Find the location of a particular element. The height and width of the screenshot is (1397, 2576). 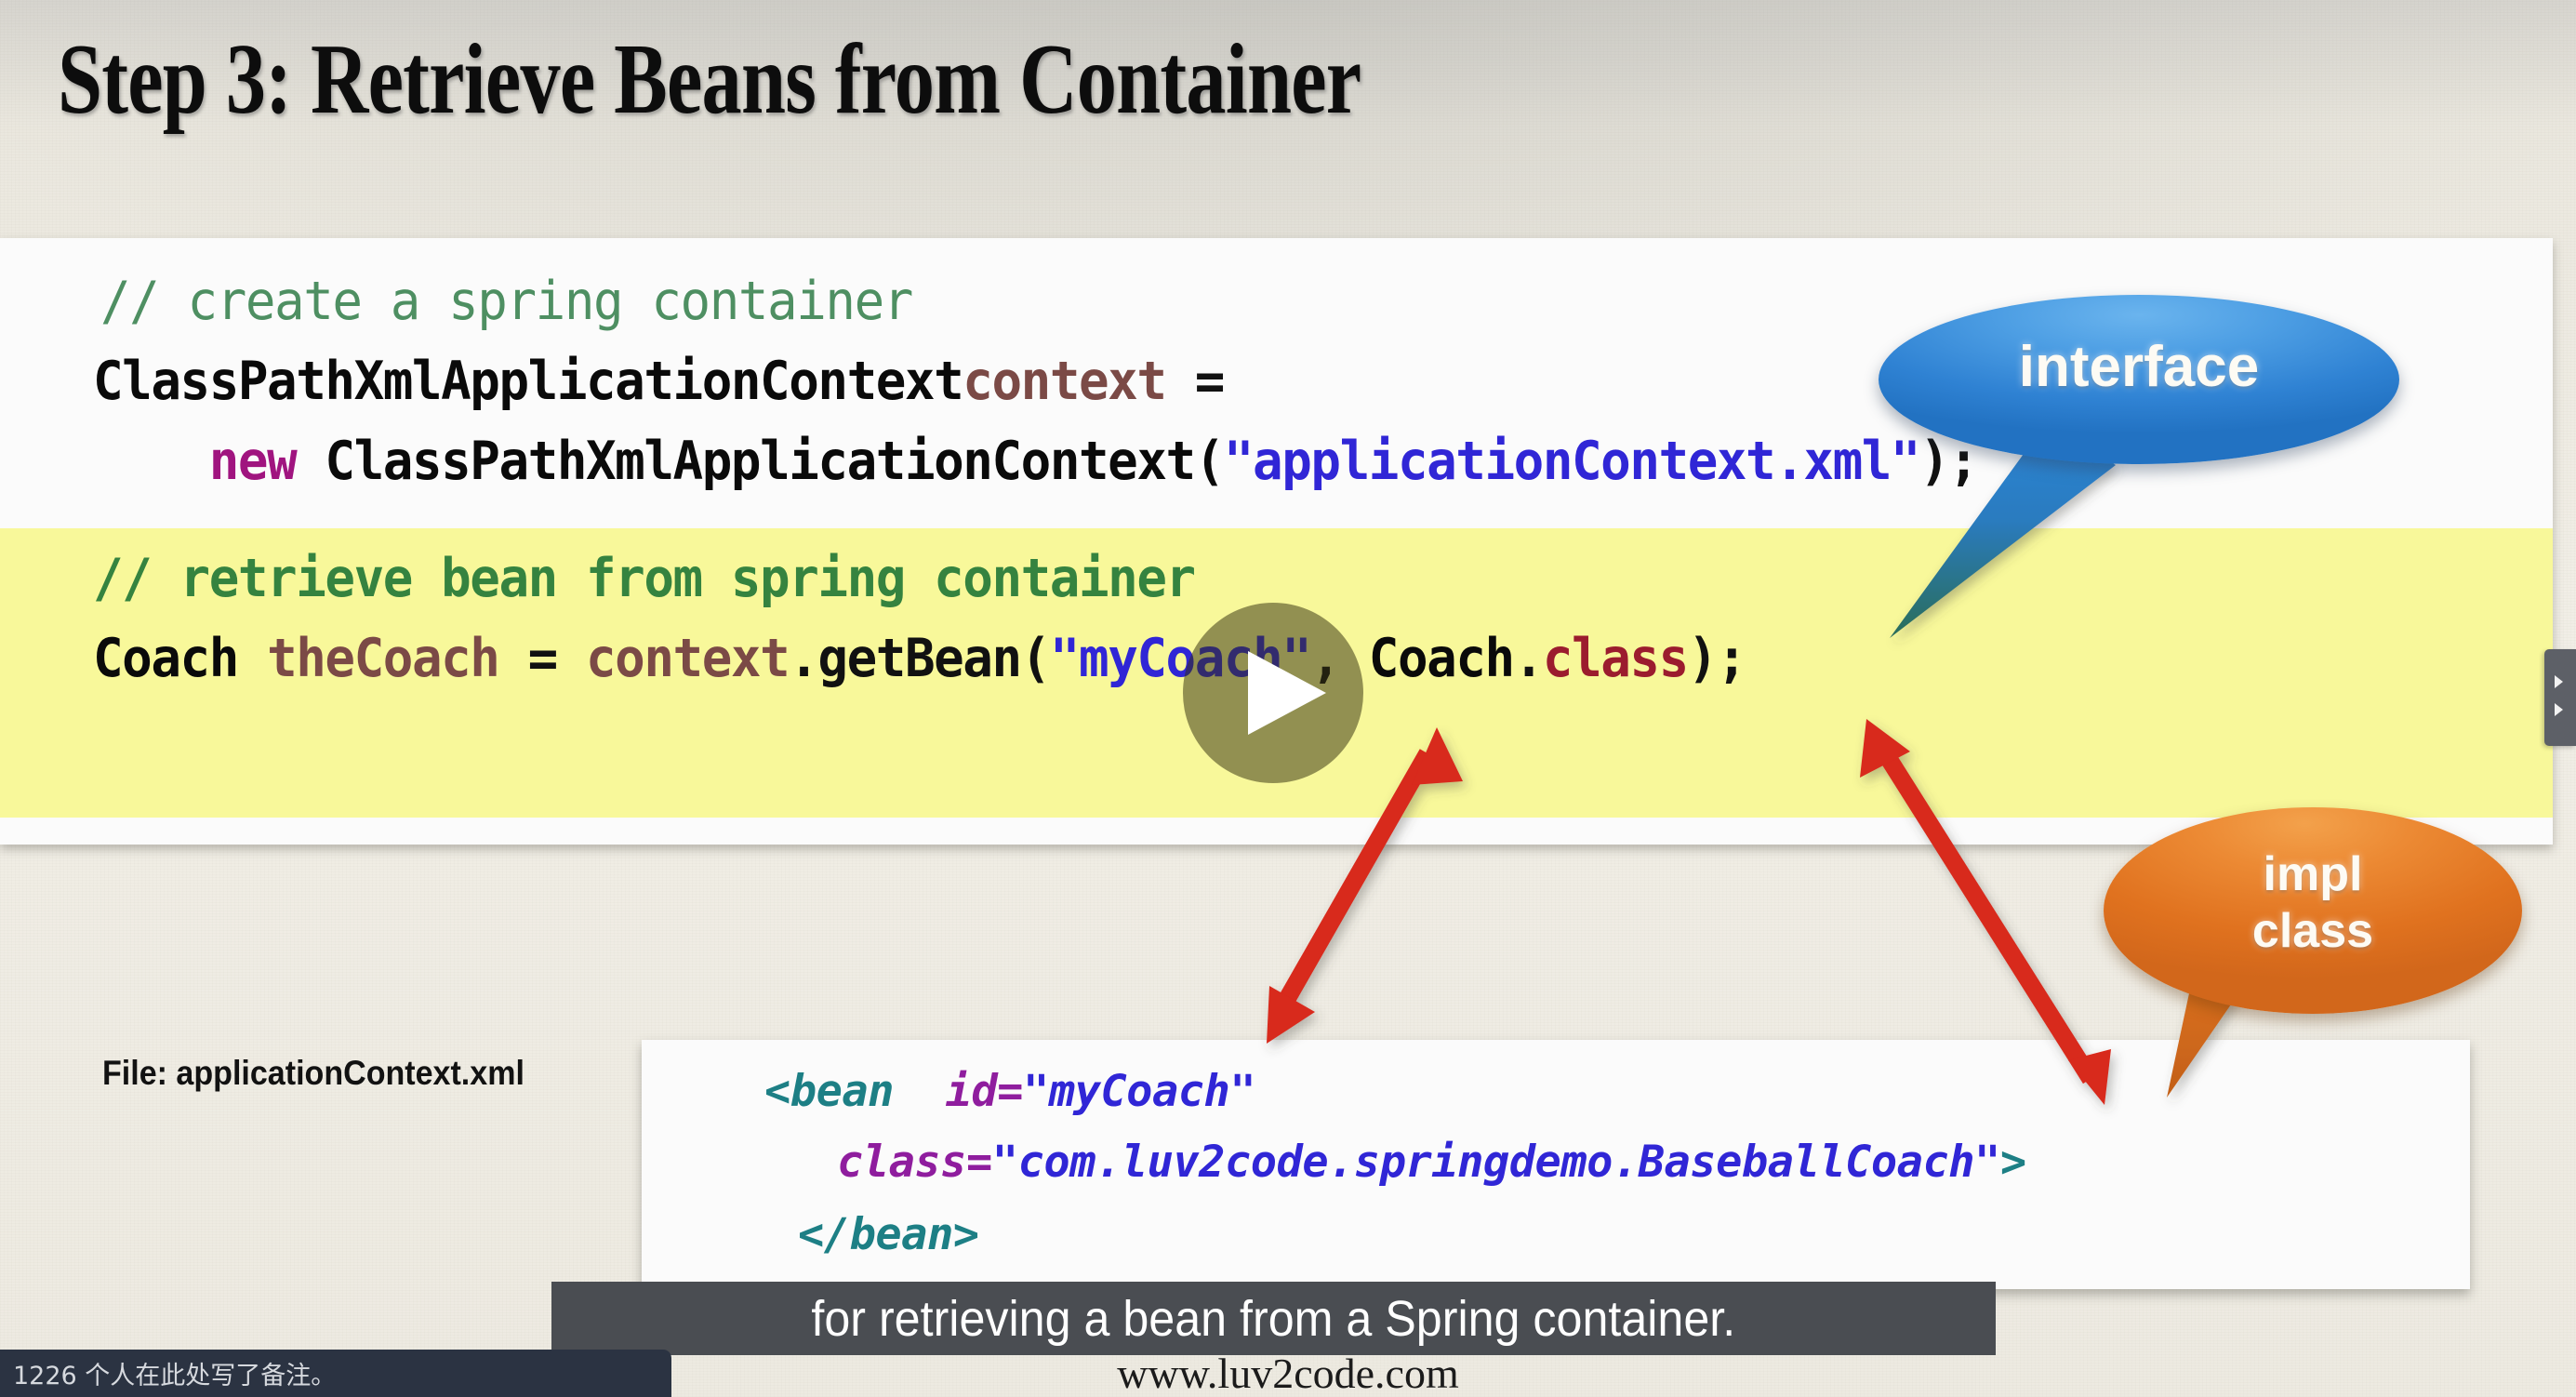

comment-text: // retrieve bean from spring container is located at coordinates (644, 578).